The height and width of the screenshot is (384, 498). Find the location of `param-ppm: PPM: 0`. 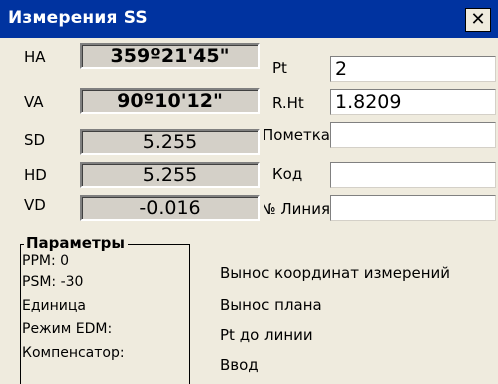

param-ppm: PPM: 0 is located at coordinates (46, 261).